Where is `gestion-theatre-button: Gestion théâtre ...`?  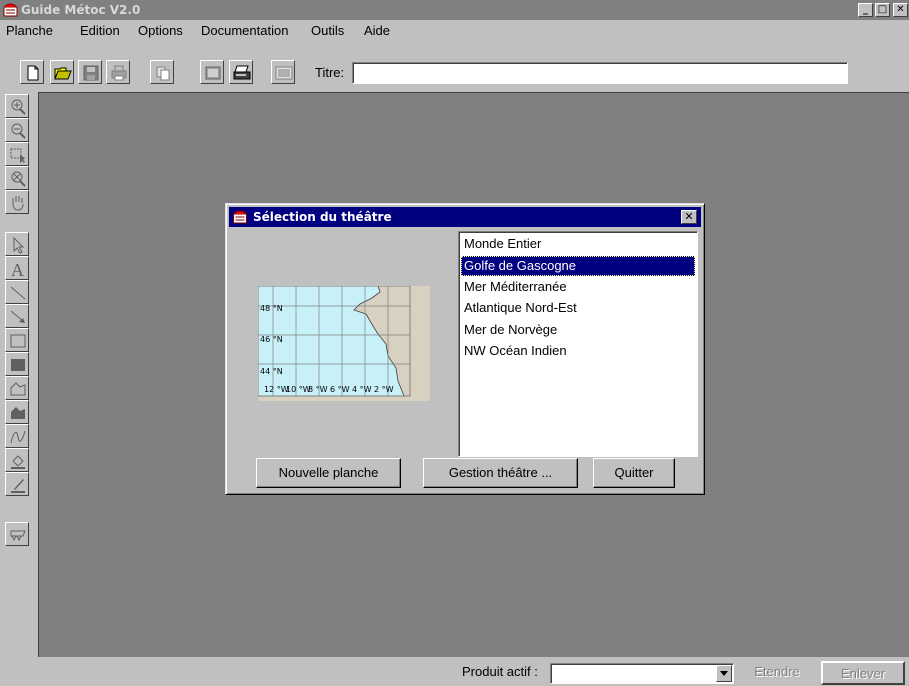
gestion-theatre-button: Gestion théâtre ... is located at coordinates (500, 473).